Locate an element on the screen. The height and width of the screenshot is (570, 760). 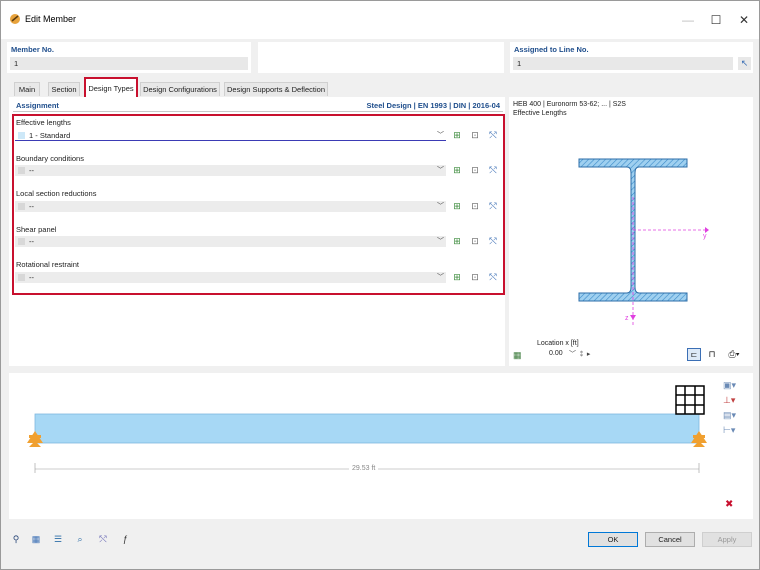
rotational-restraint-value: -- is located at coordinates (31, 277).